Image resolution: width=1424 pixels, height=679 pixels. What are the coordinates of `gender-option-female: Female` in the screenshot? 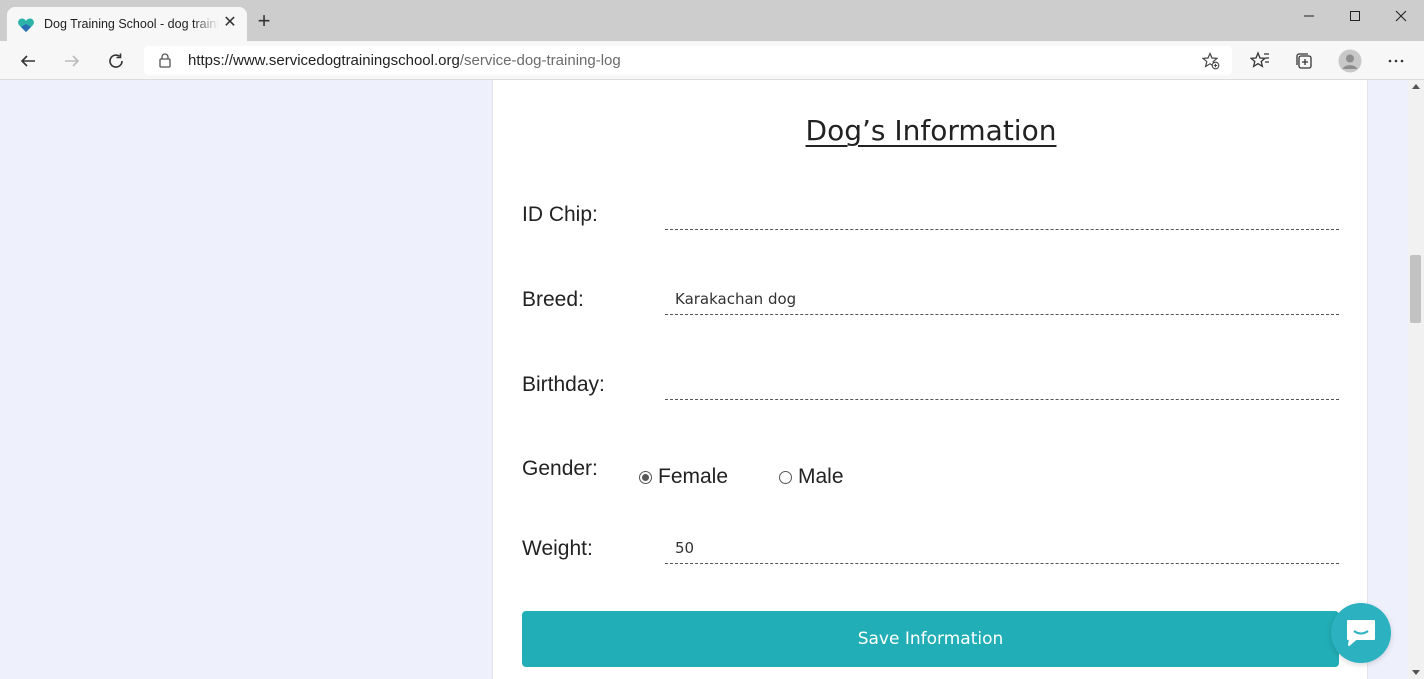 It's located at (683, 477).